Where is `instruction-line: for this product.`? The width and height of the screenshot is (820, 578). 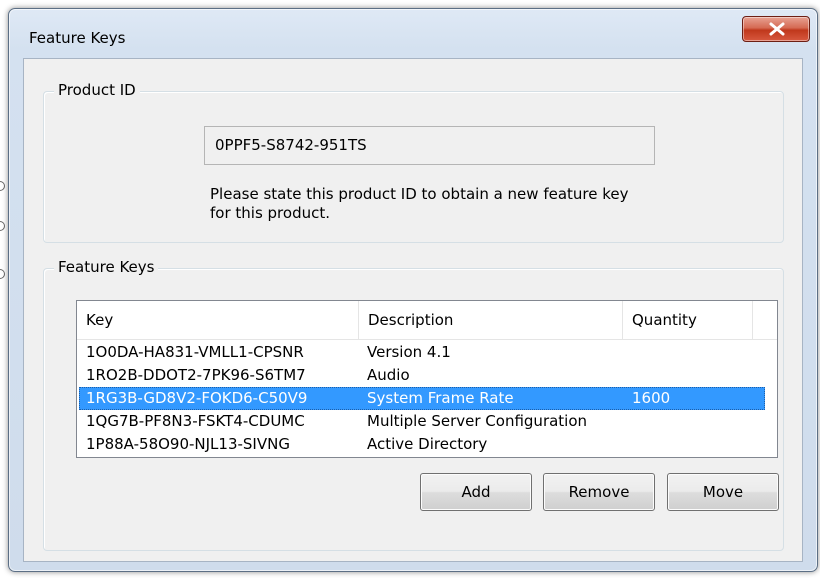
instruction-line: for this product. is located at coordinates (270, 213).